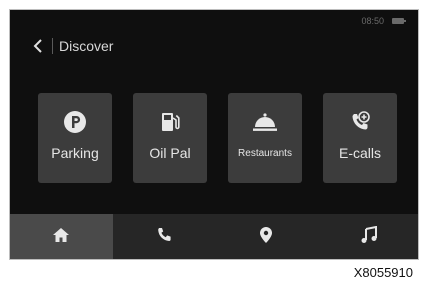 This screenshot has height=285, width=425. I want to click on header: Discover, so click(70, 46).